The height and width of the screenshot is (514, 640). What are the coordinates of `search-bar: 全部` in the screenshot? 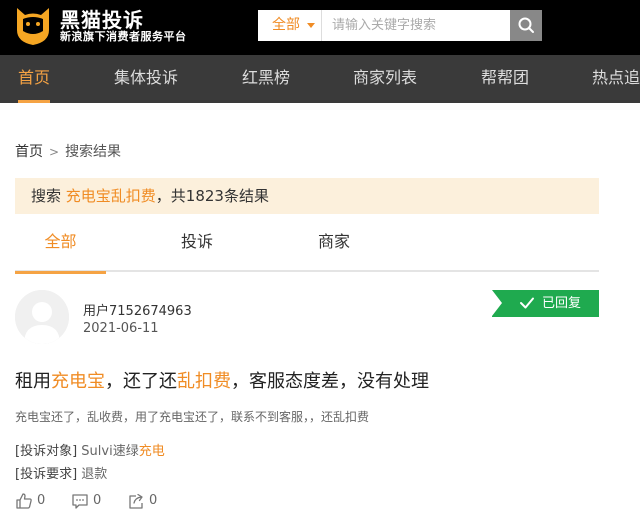 It's located at (400, 25).